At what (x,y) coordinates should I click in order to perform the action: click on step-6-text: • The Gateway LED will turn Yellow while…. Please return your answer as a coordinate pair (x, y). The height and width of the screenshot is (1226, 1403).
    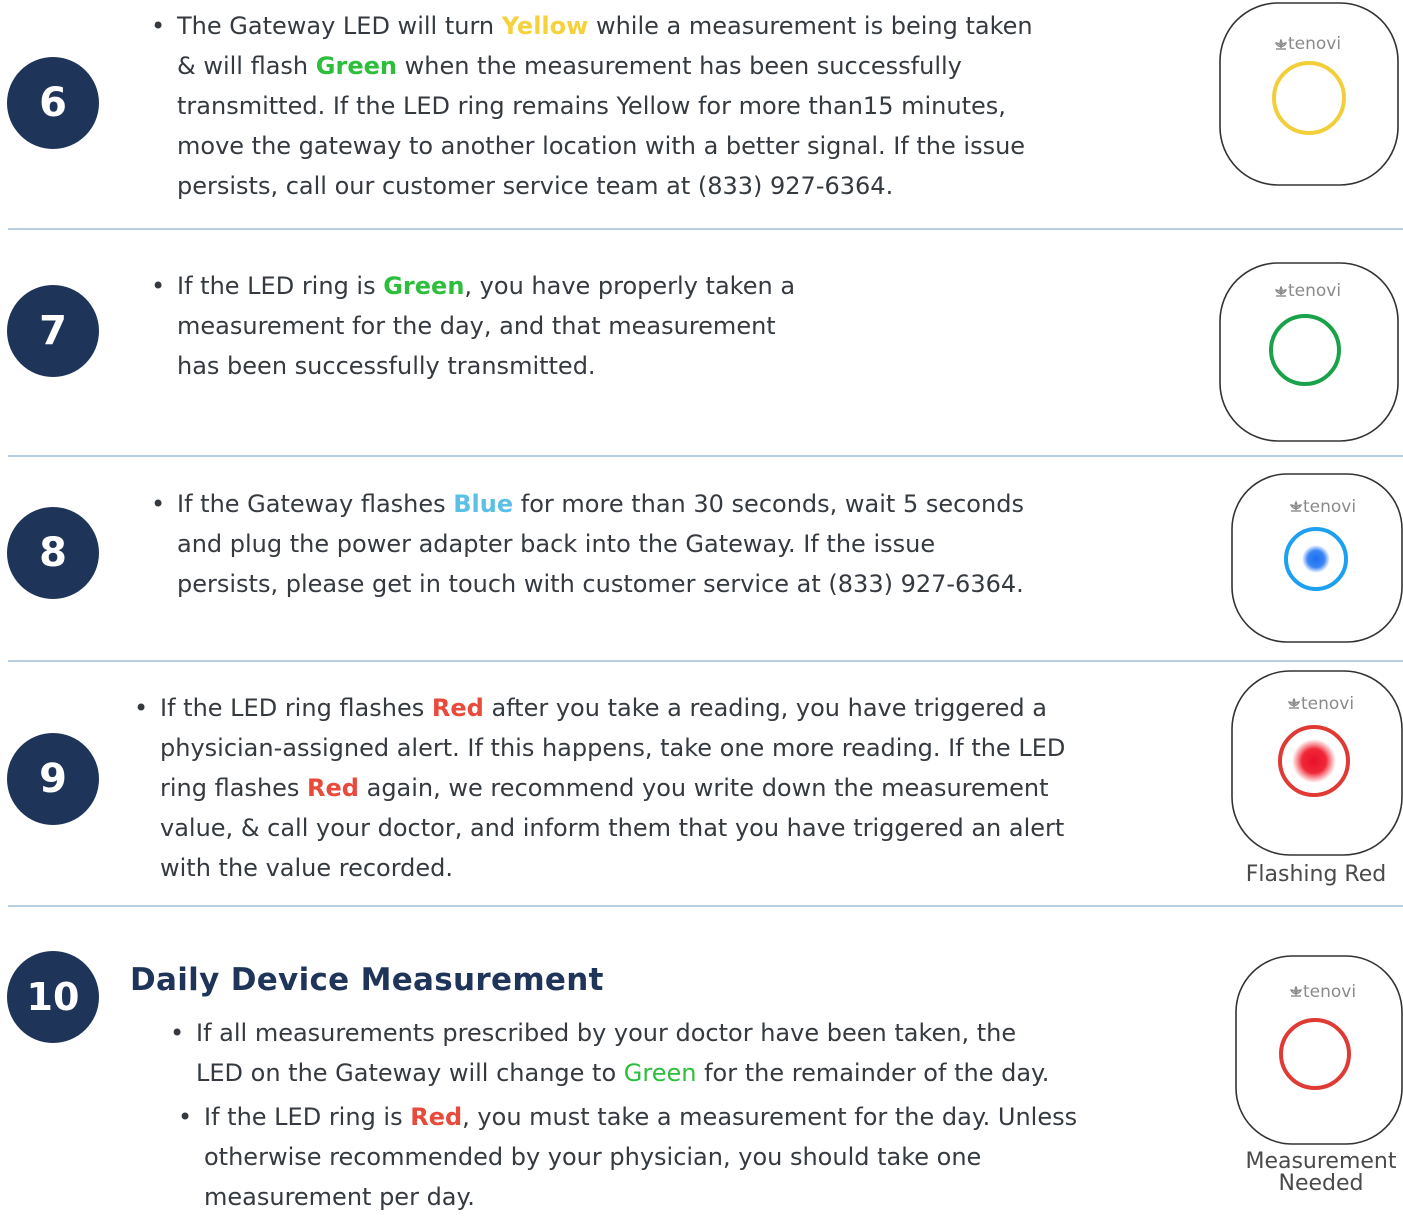
    Looking at the image, I should click on (592, 106).